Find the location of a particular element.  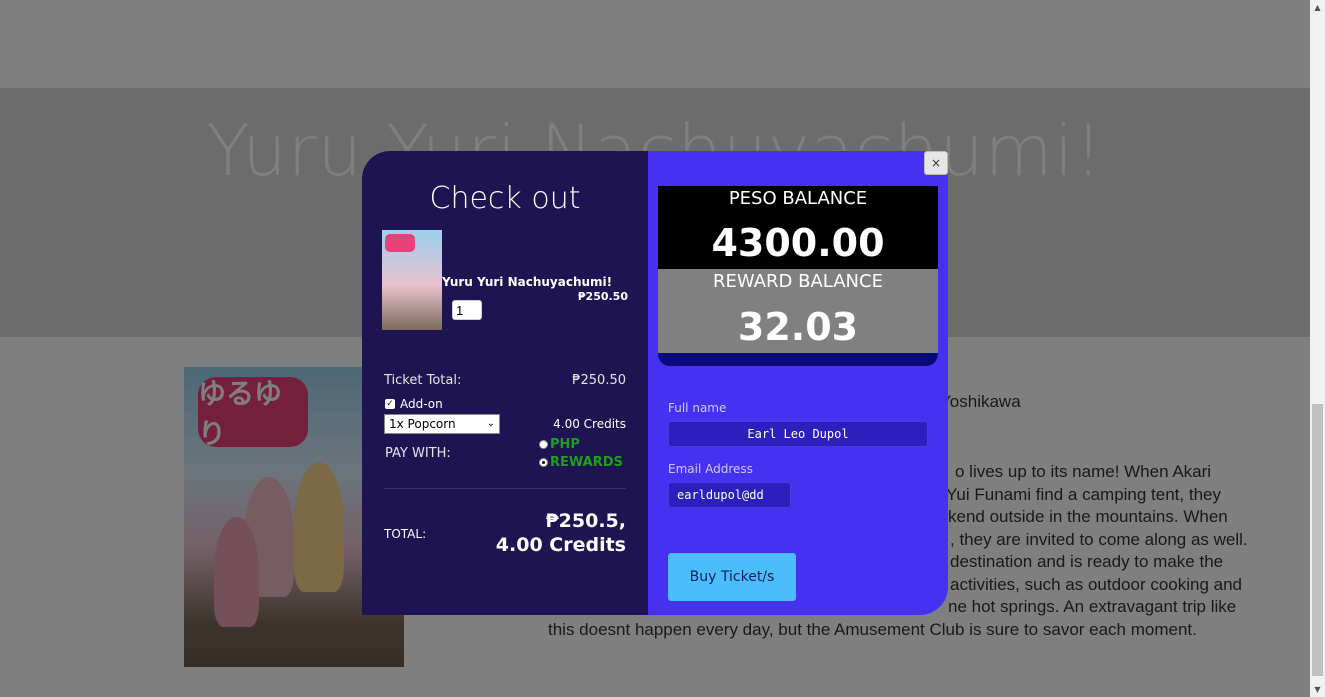

scrollbar-thumb is located at coordinates (1317, 540).